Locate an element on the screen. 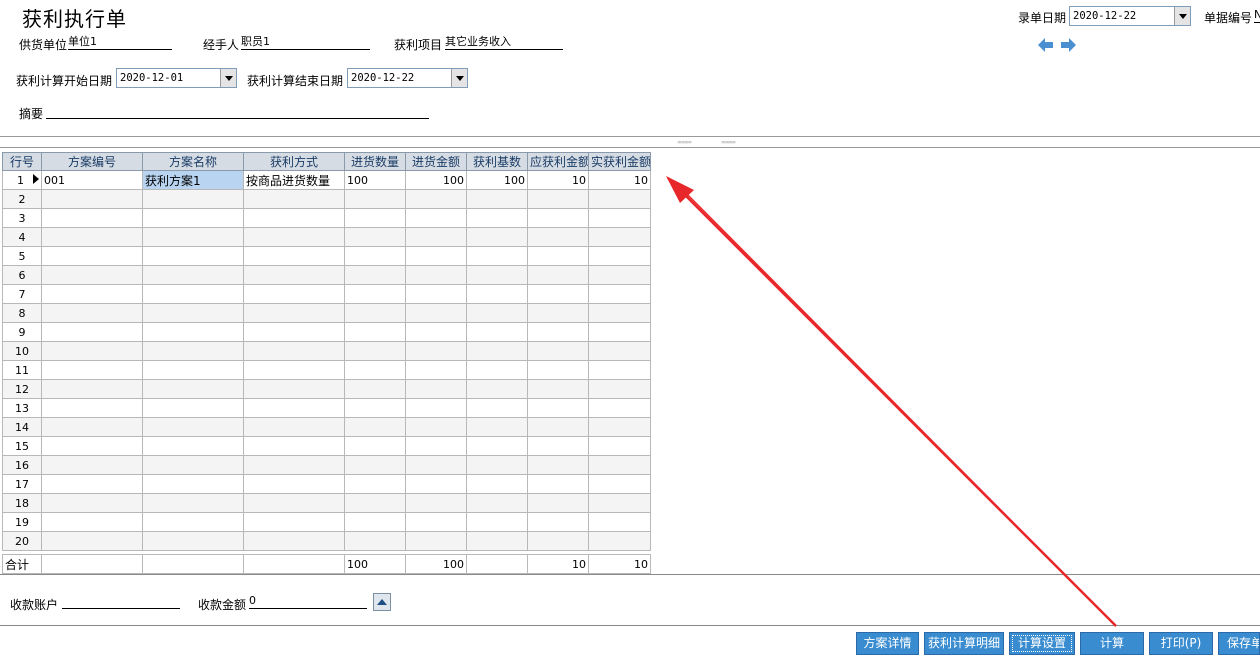  table-row: 15 is located at coordinates (326, 446).